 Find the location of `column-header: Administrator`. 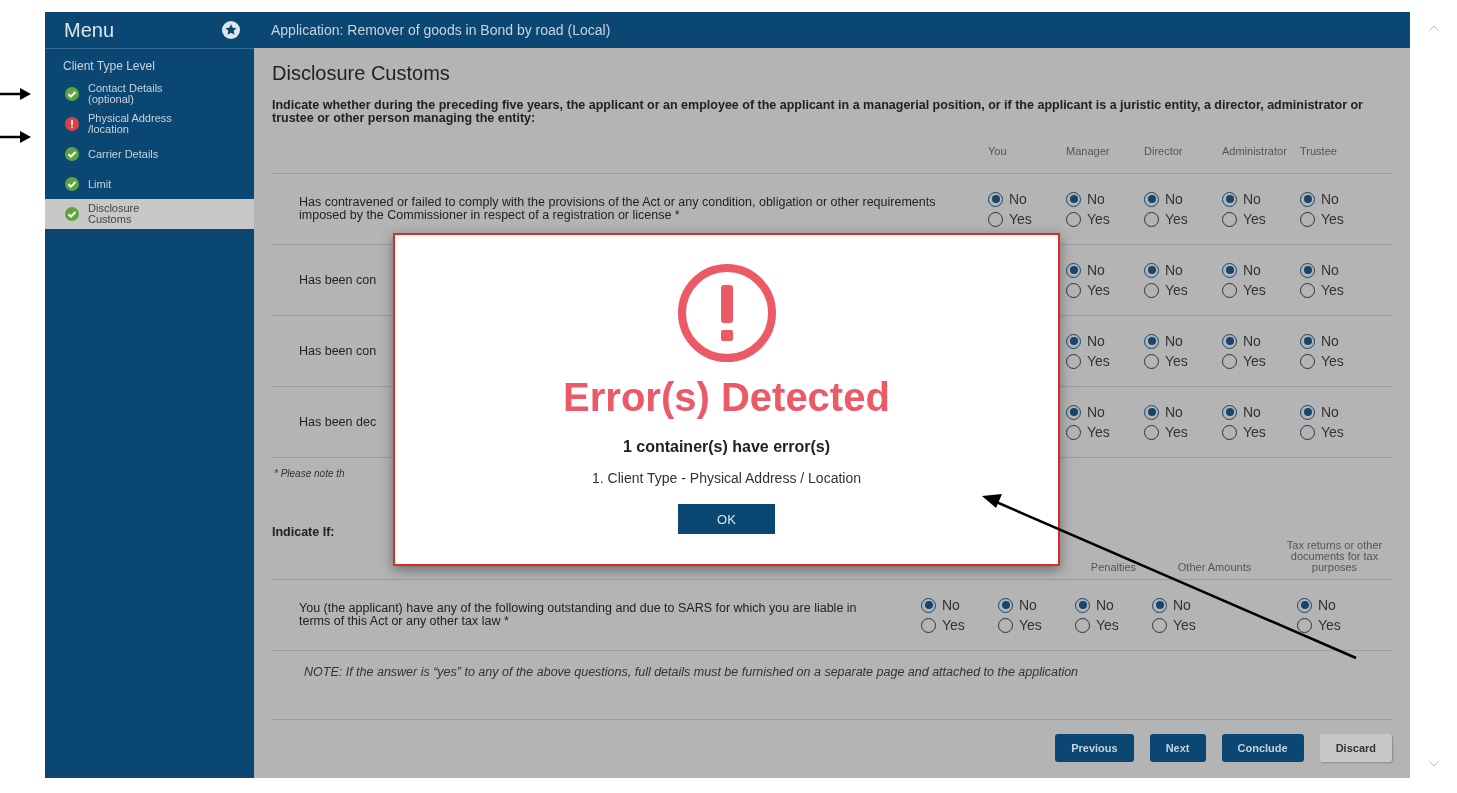

column-header: Administrator is located at coordinates (1255, 151).